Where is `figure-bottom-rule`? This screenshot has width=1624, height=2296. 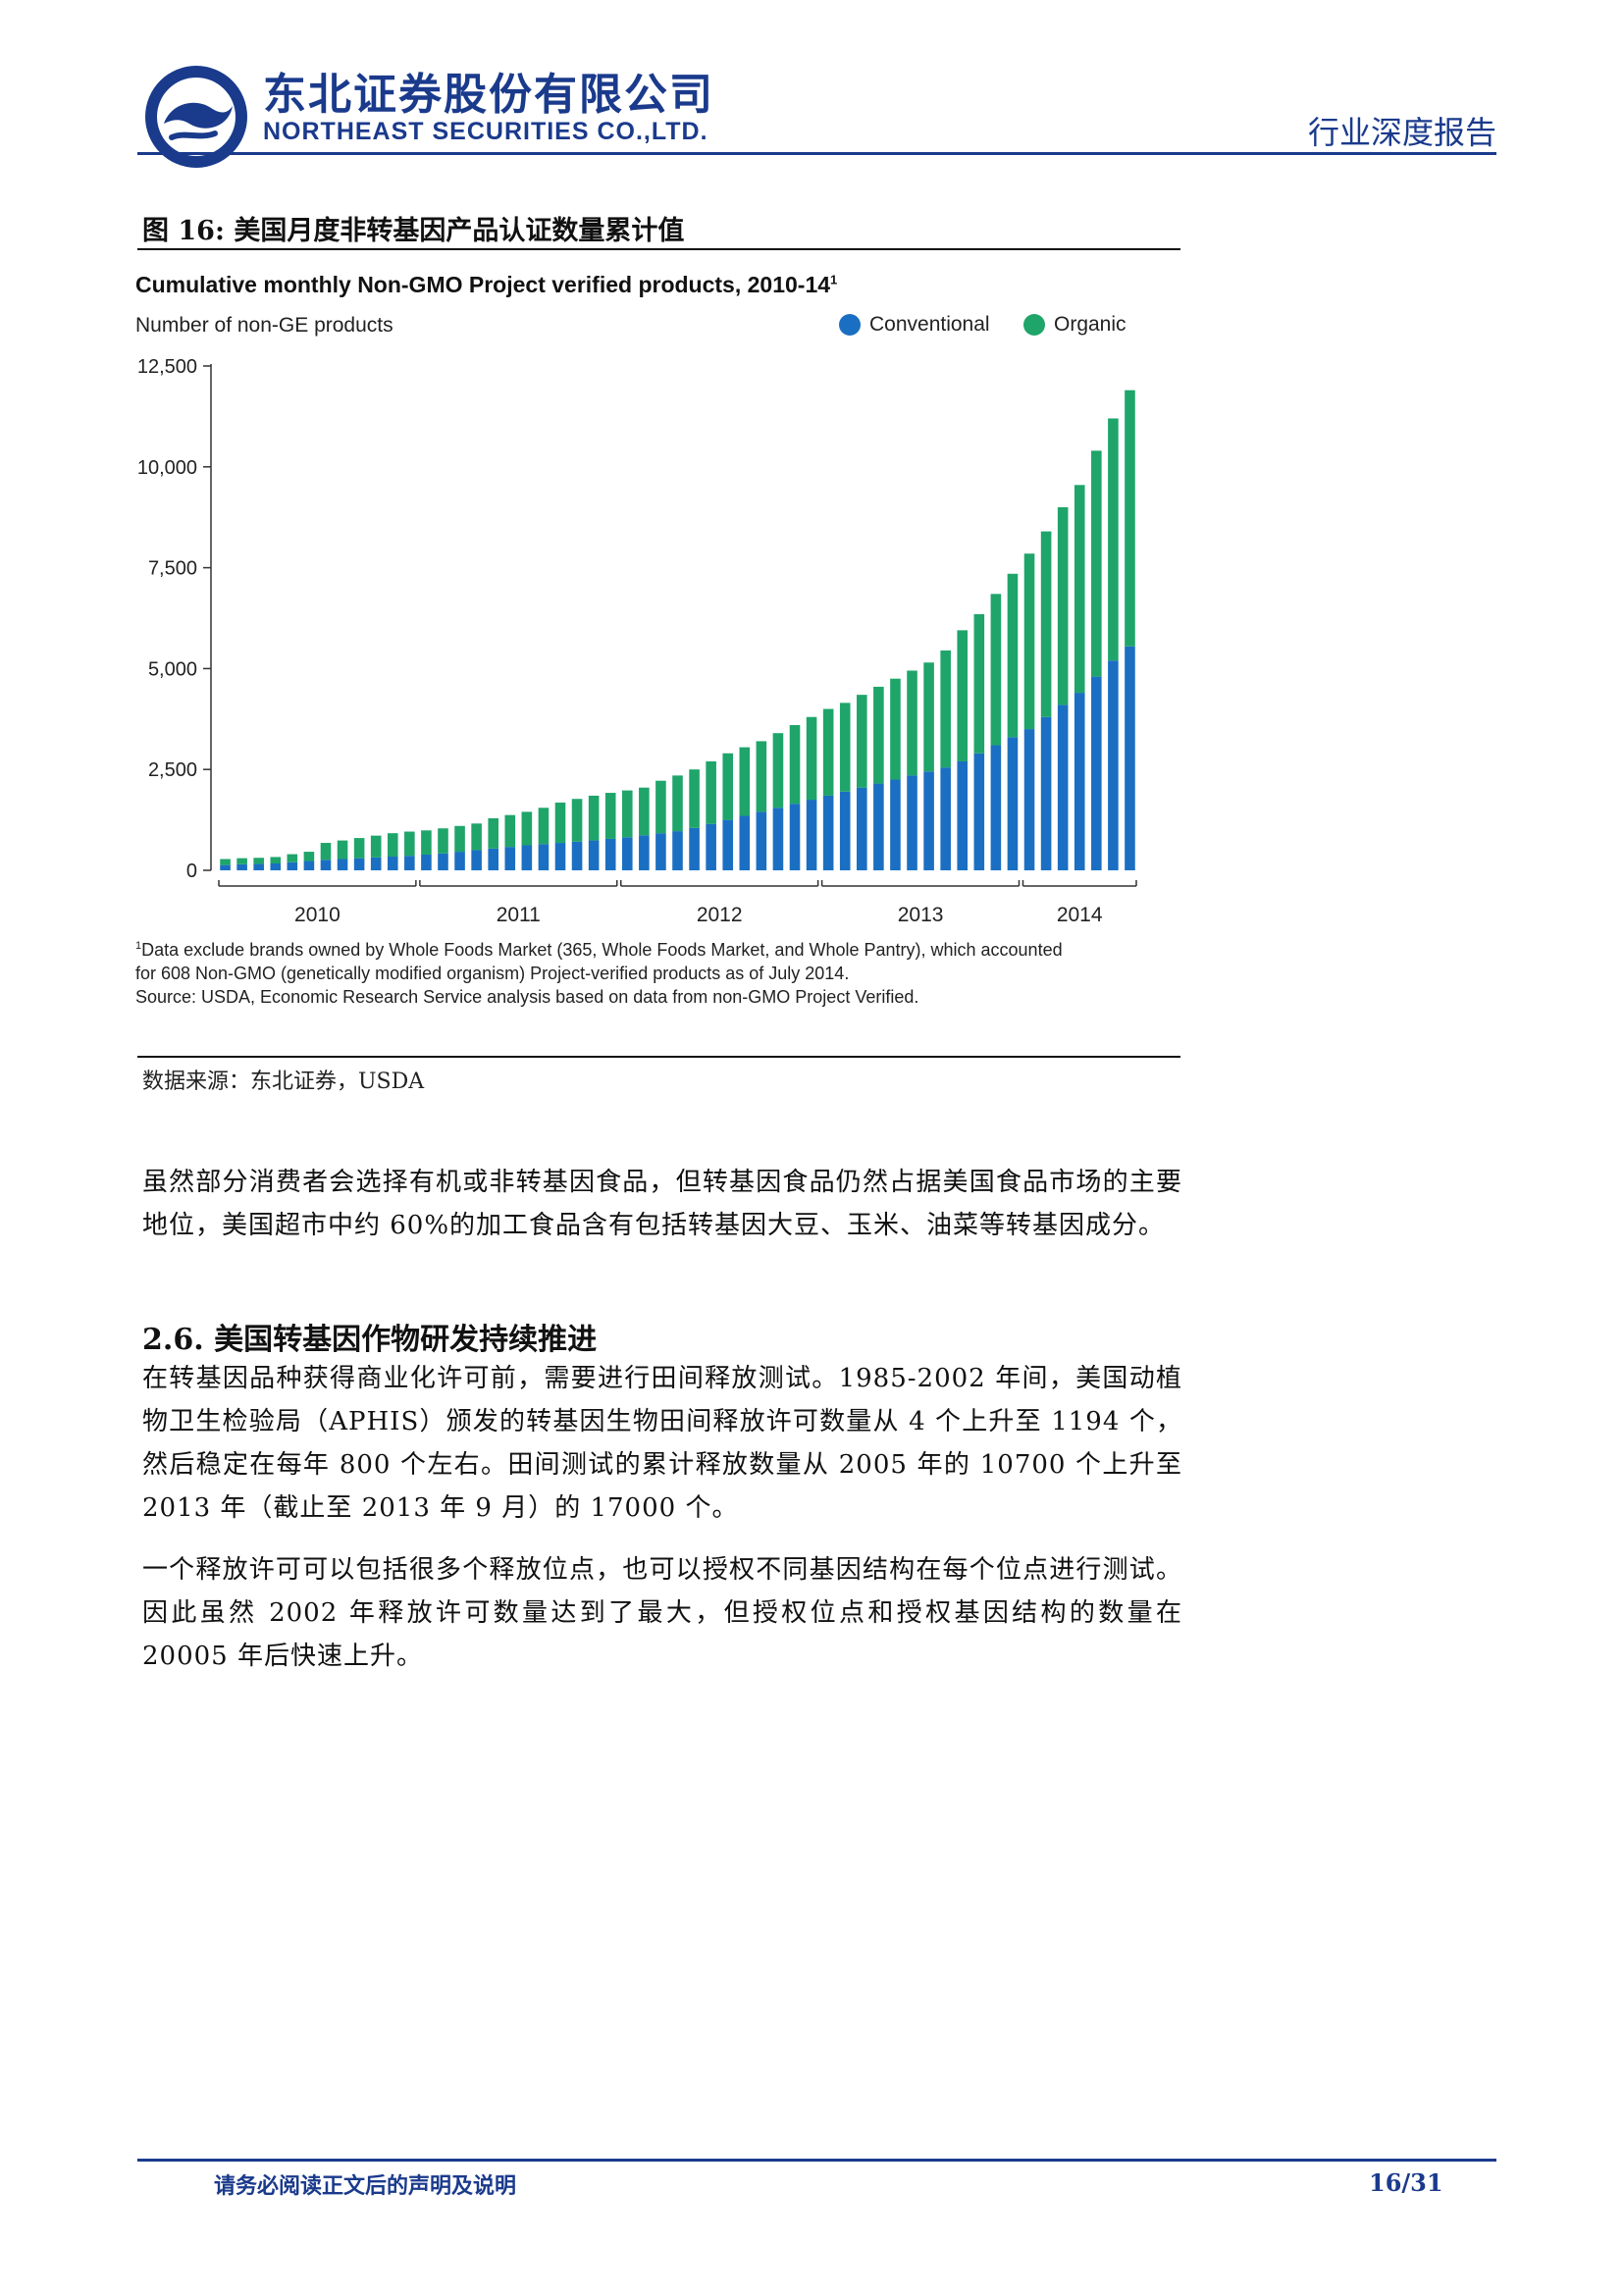 figure-bottom-rule is located at coordinates (658, 1057).